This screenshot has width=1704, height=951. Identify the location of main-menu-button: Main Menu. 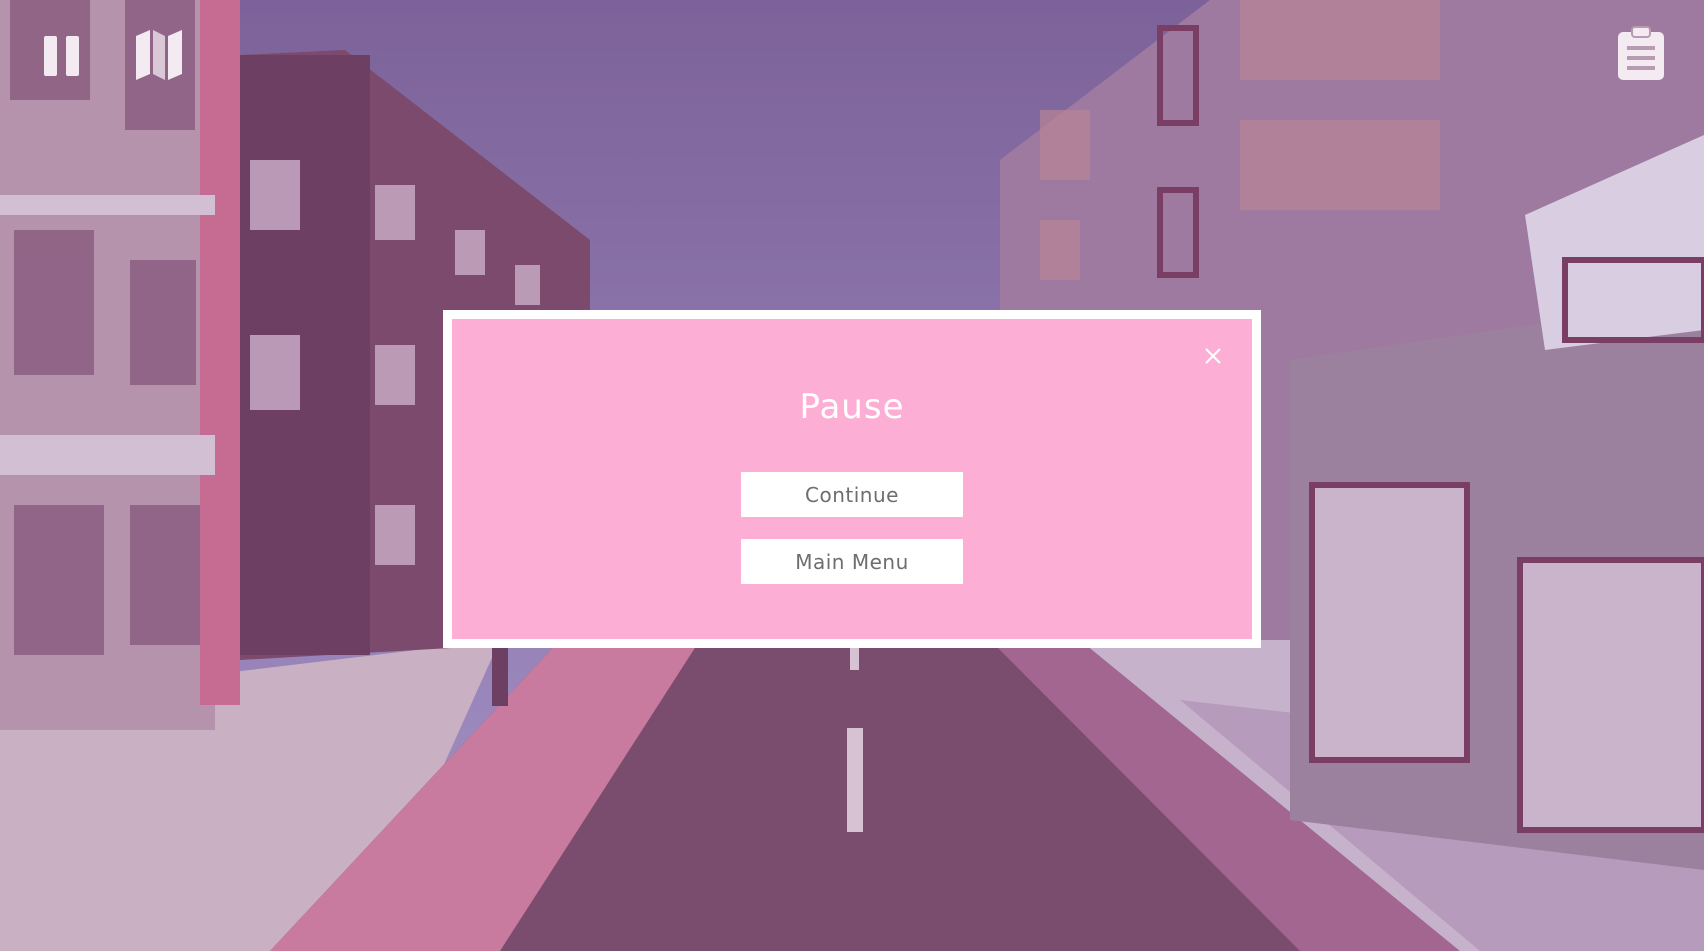
(852, 561).